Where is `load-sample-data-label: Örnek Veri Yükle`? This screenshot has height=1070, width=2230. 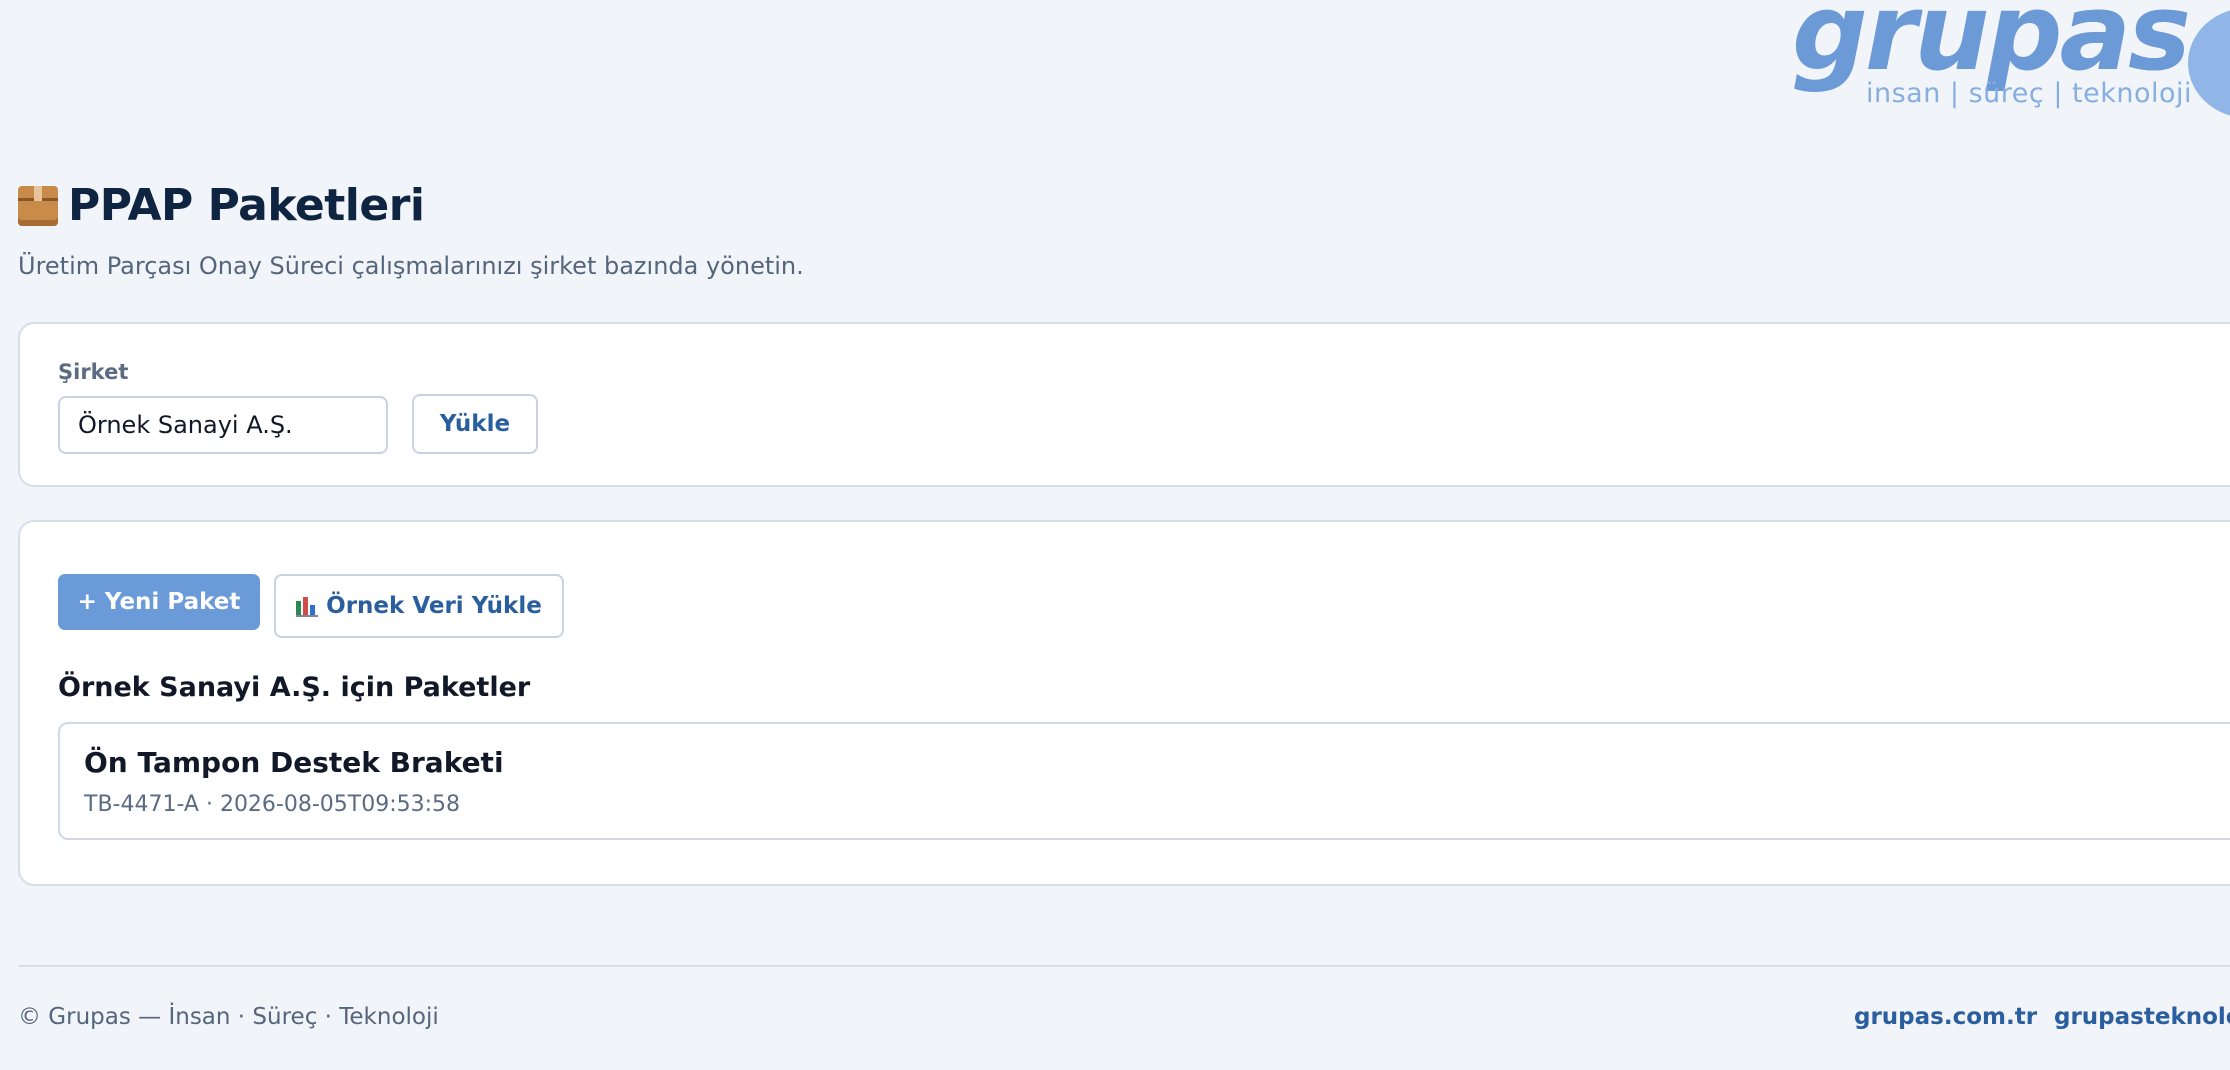 load-sample-data-label: Örnek Veri Yükle is located at coordinates (434, 606).